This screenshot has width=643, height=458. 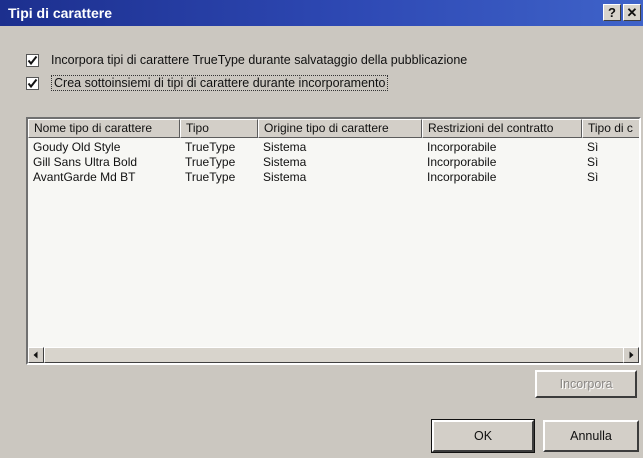 I want to click on scroll-thumb, so click(x=334, y=355).